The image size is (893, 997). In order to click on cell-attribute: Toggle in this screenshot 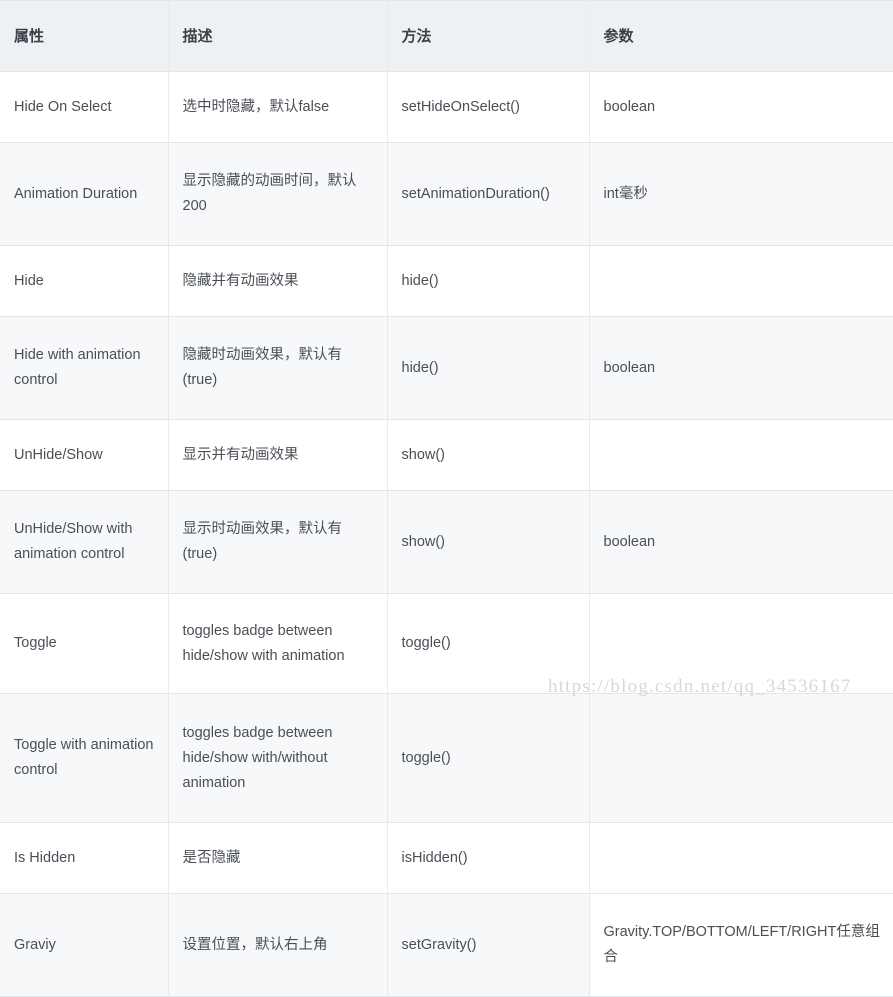, I will do `click(84, 643)`.